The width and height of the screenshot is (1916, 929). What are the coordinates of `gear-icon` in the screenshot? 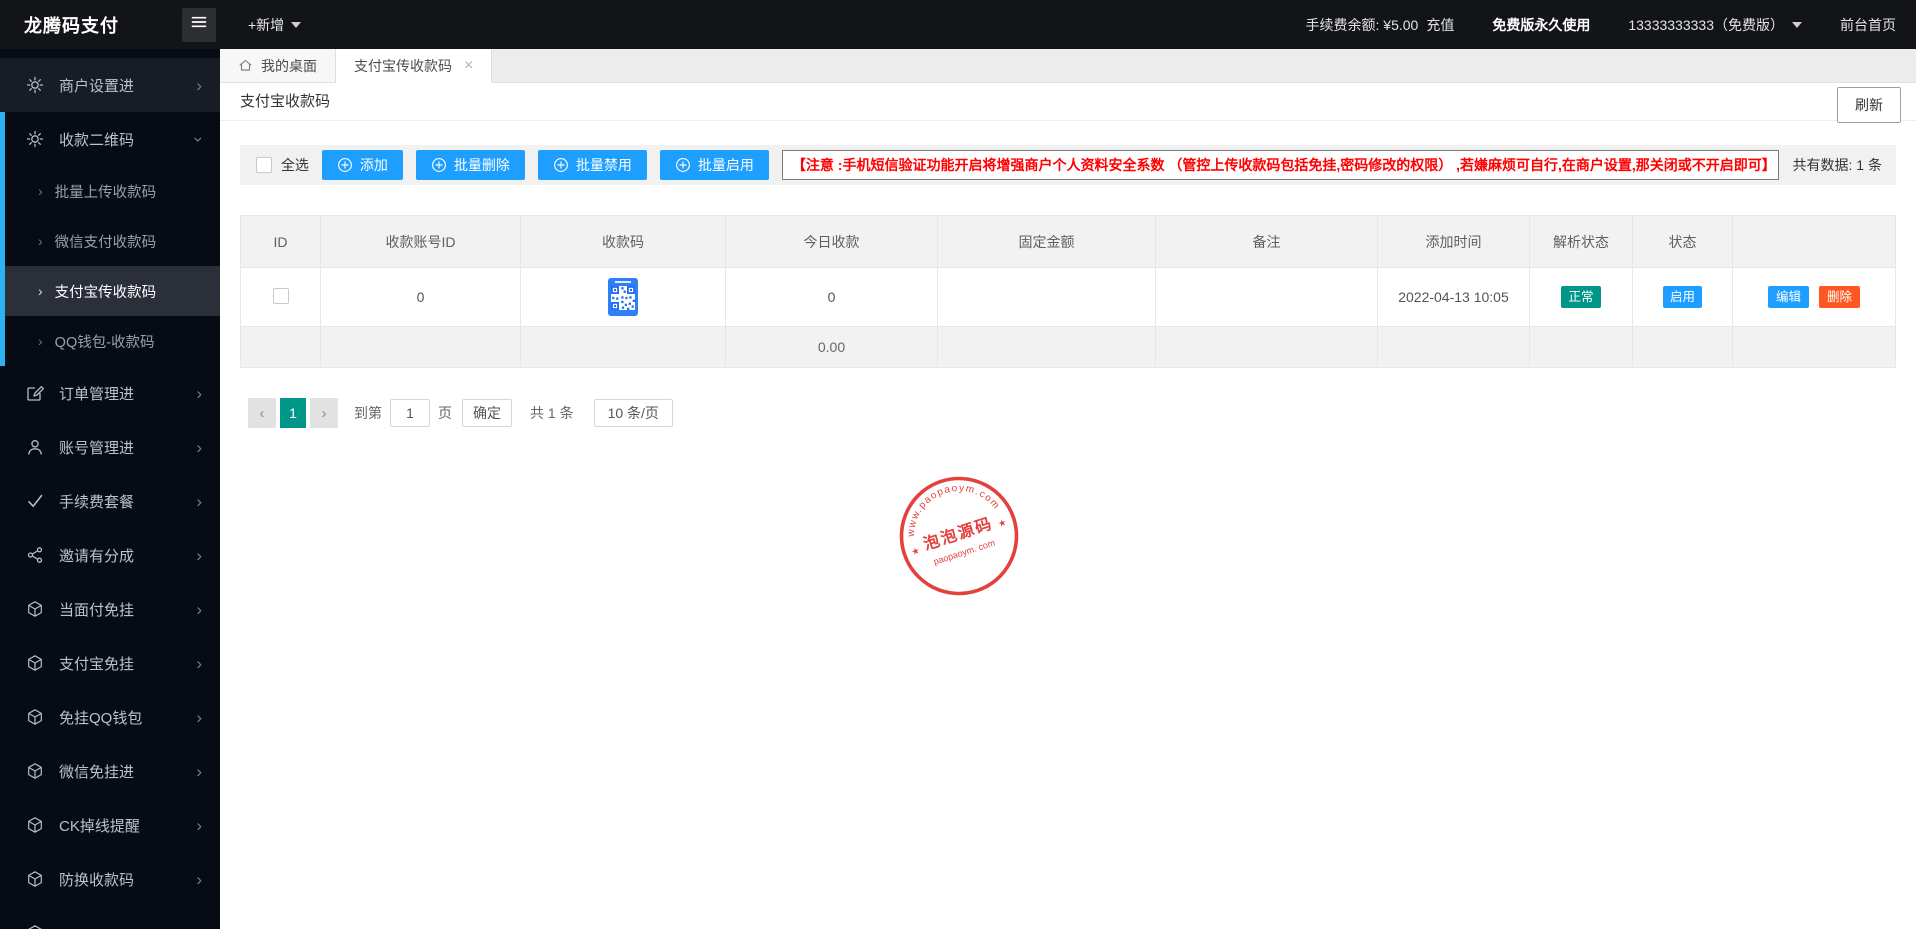 It's located at (35, 139).